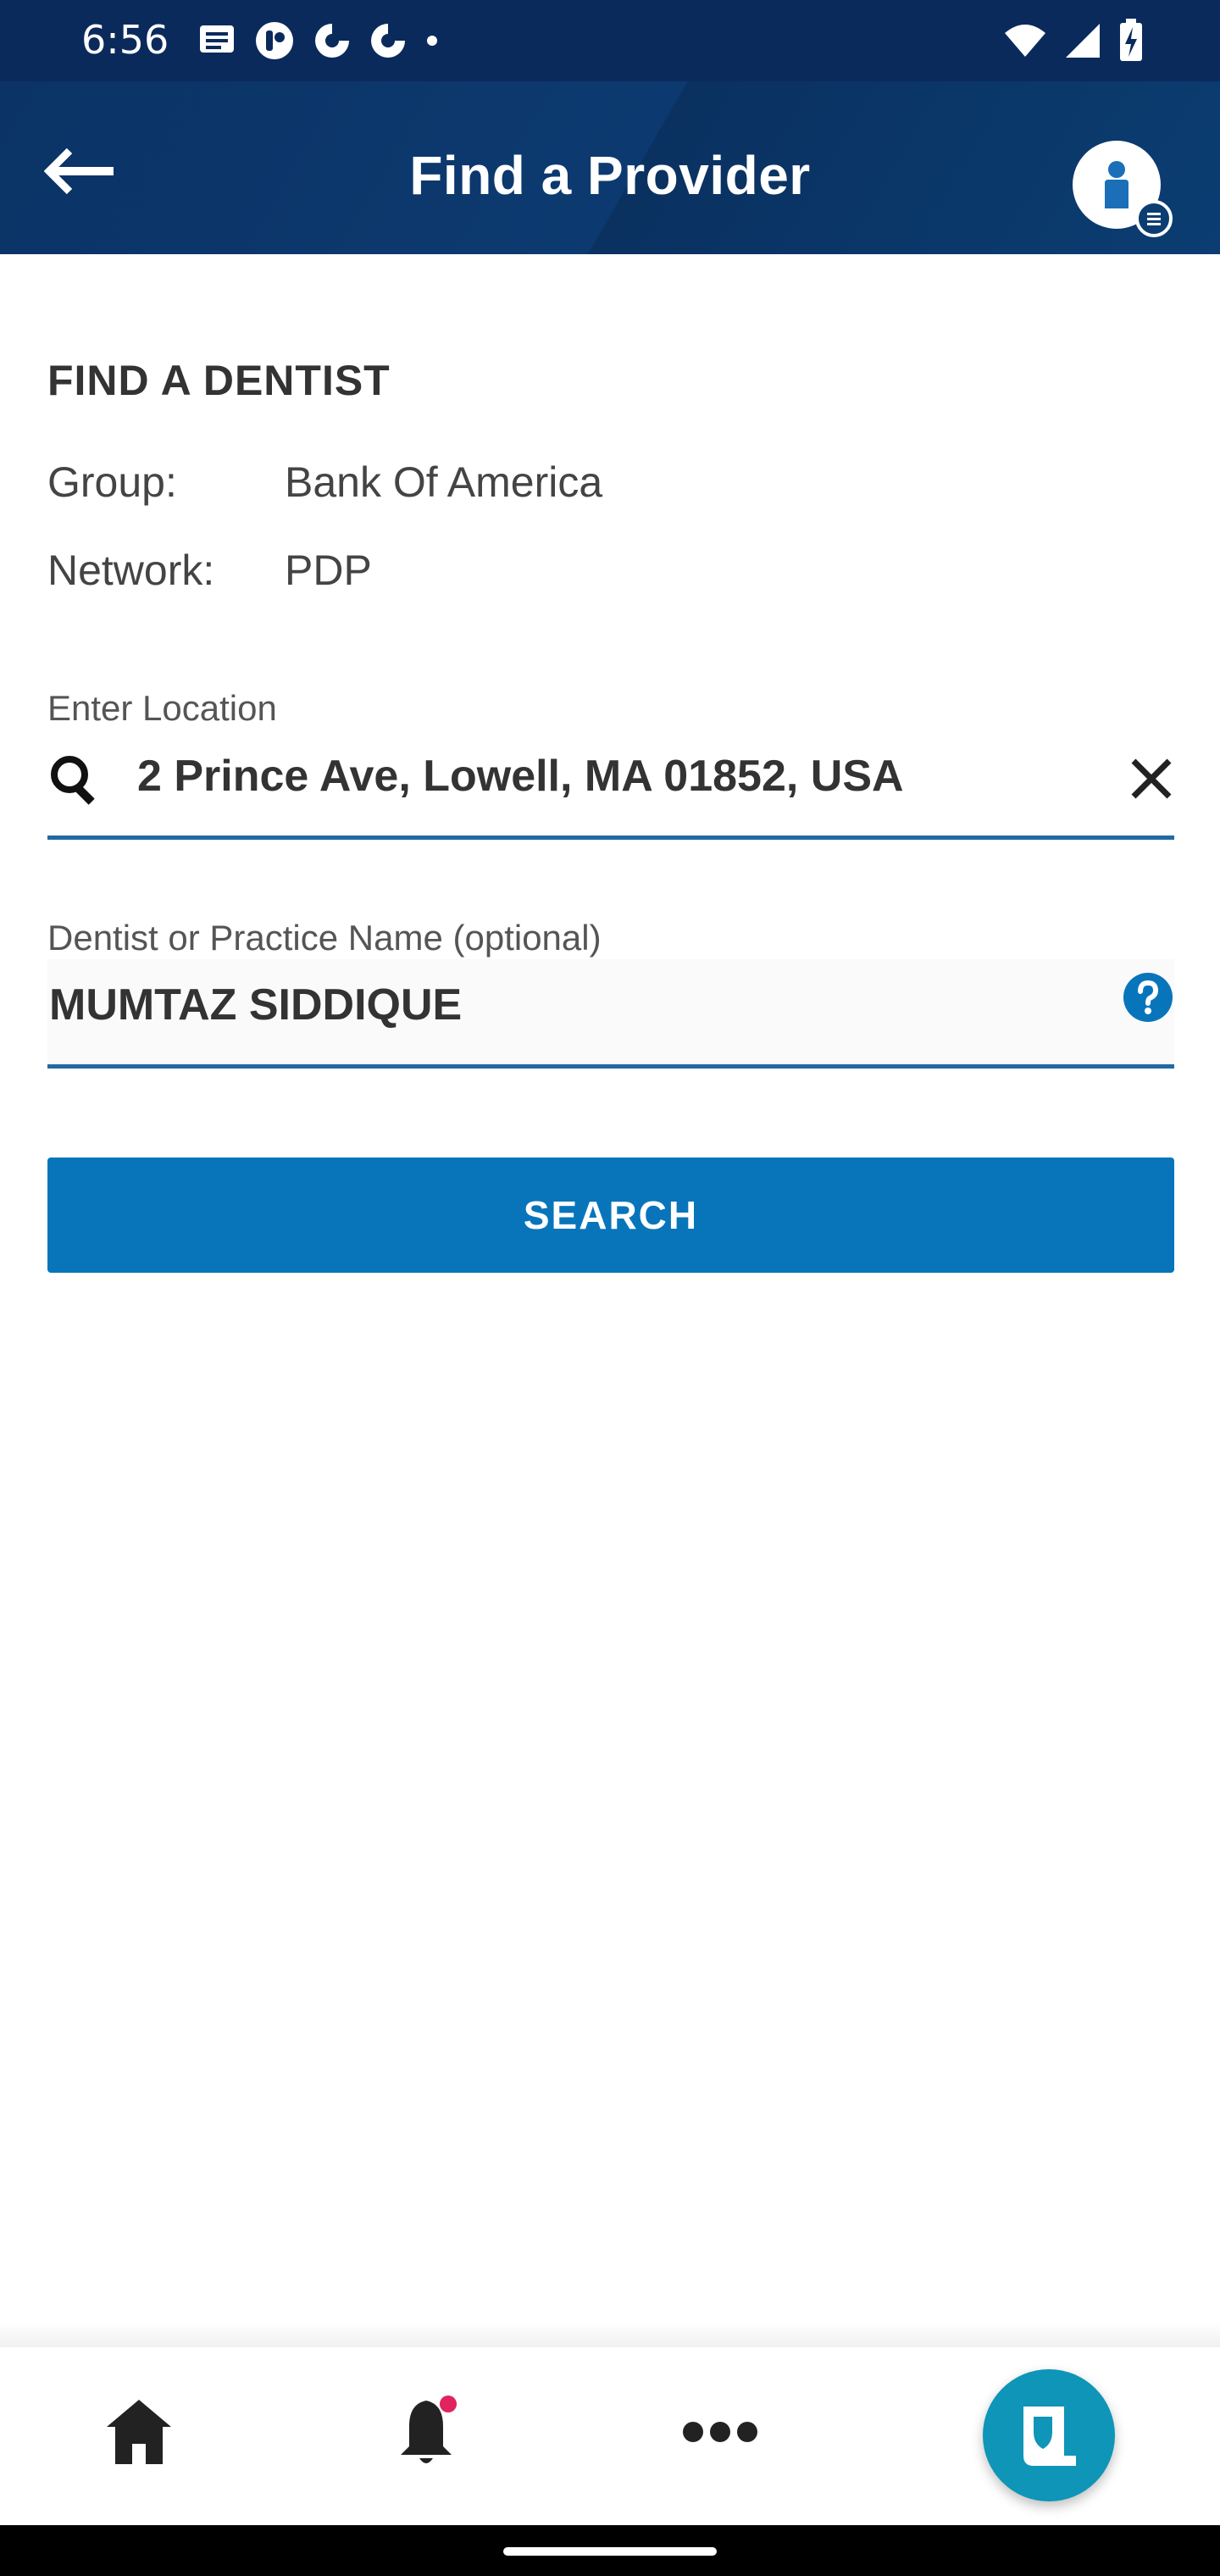 Image resolution: width=1220 pixels, height=2576 pixels. What do you see at coordinates (73, 780) in the screenshot?
I see `search-icon` at bounding box center [73, 780].